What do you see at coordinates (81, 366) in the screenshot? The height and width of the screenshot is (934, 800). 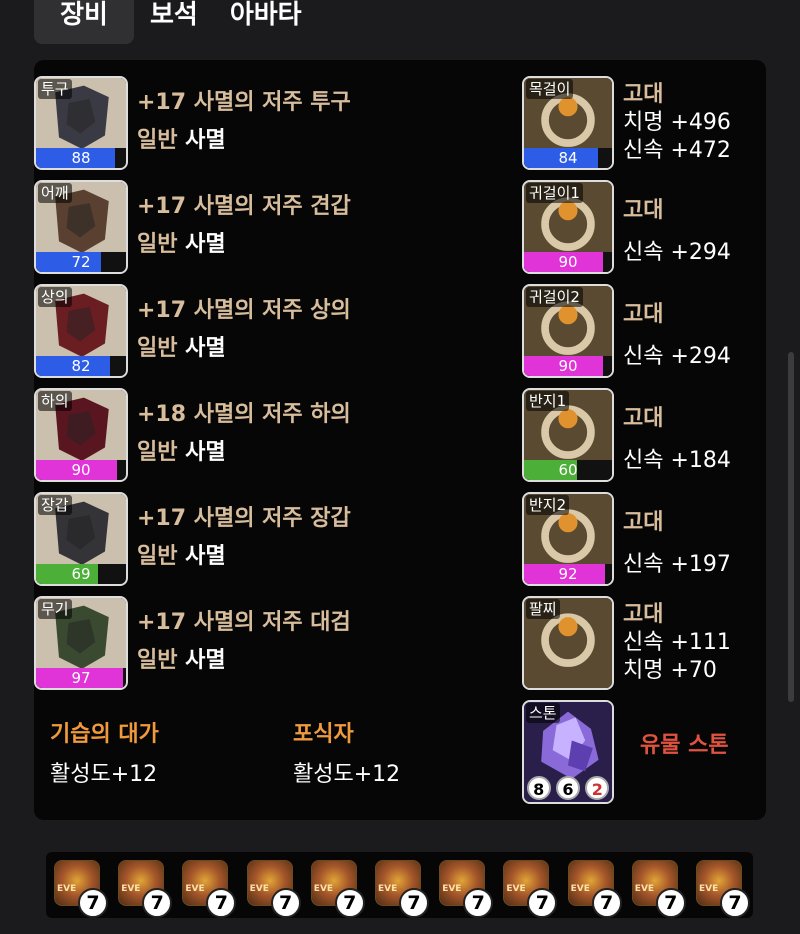 I see `quality-value: 82` at bounding box center [81, 366].